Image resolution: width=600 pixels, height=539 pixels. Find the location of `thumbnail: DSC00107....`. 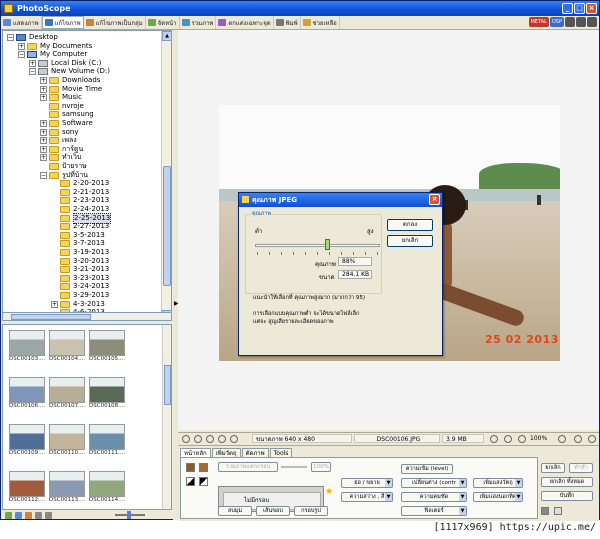

thumbnail: DSC00107.... is located at coordinates (69, 393).